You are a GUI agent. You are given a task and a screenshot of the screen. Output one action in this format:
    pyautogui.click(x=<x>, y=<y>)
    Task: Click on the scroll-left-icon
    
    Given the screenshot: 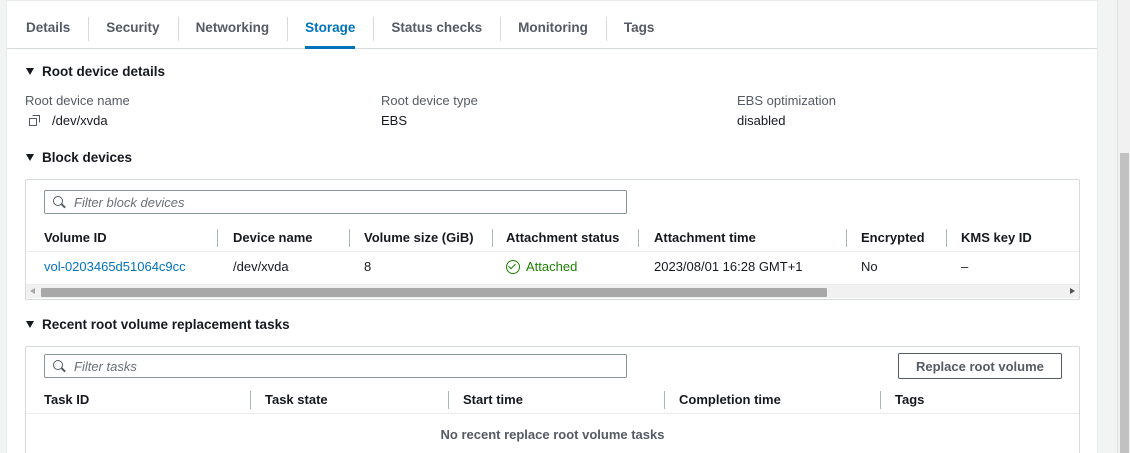 What is the action you would take?
    pyautogui.click(x=32, y=291)
    